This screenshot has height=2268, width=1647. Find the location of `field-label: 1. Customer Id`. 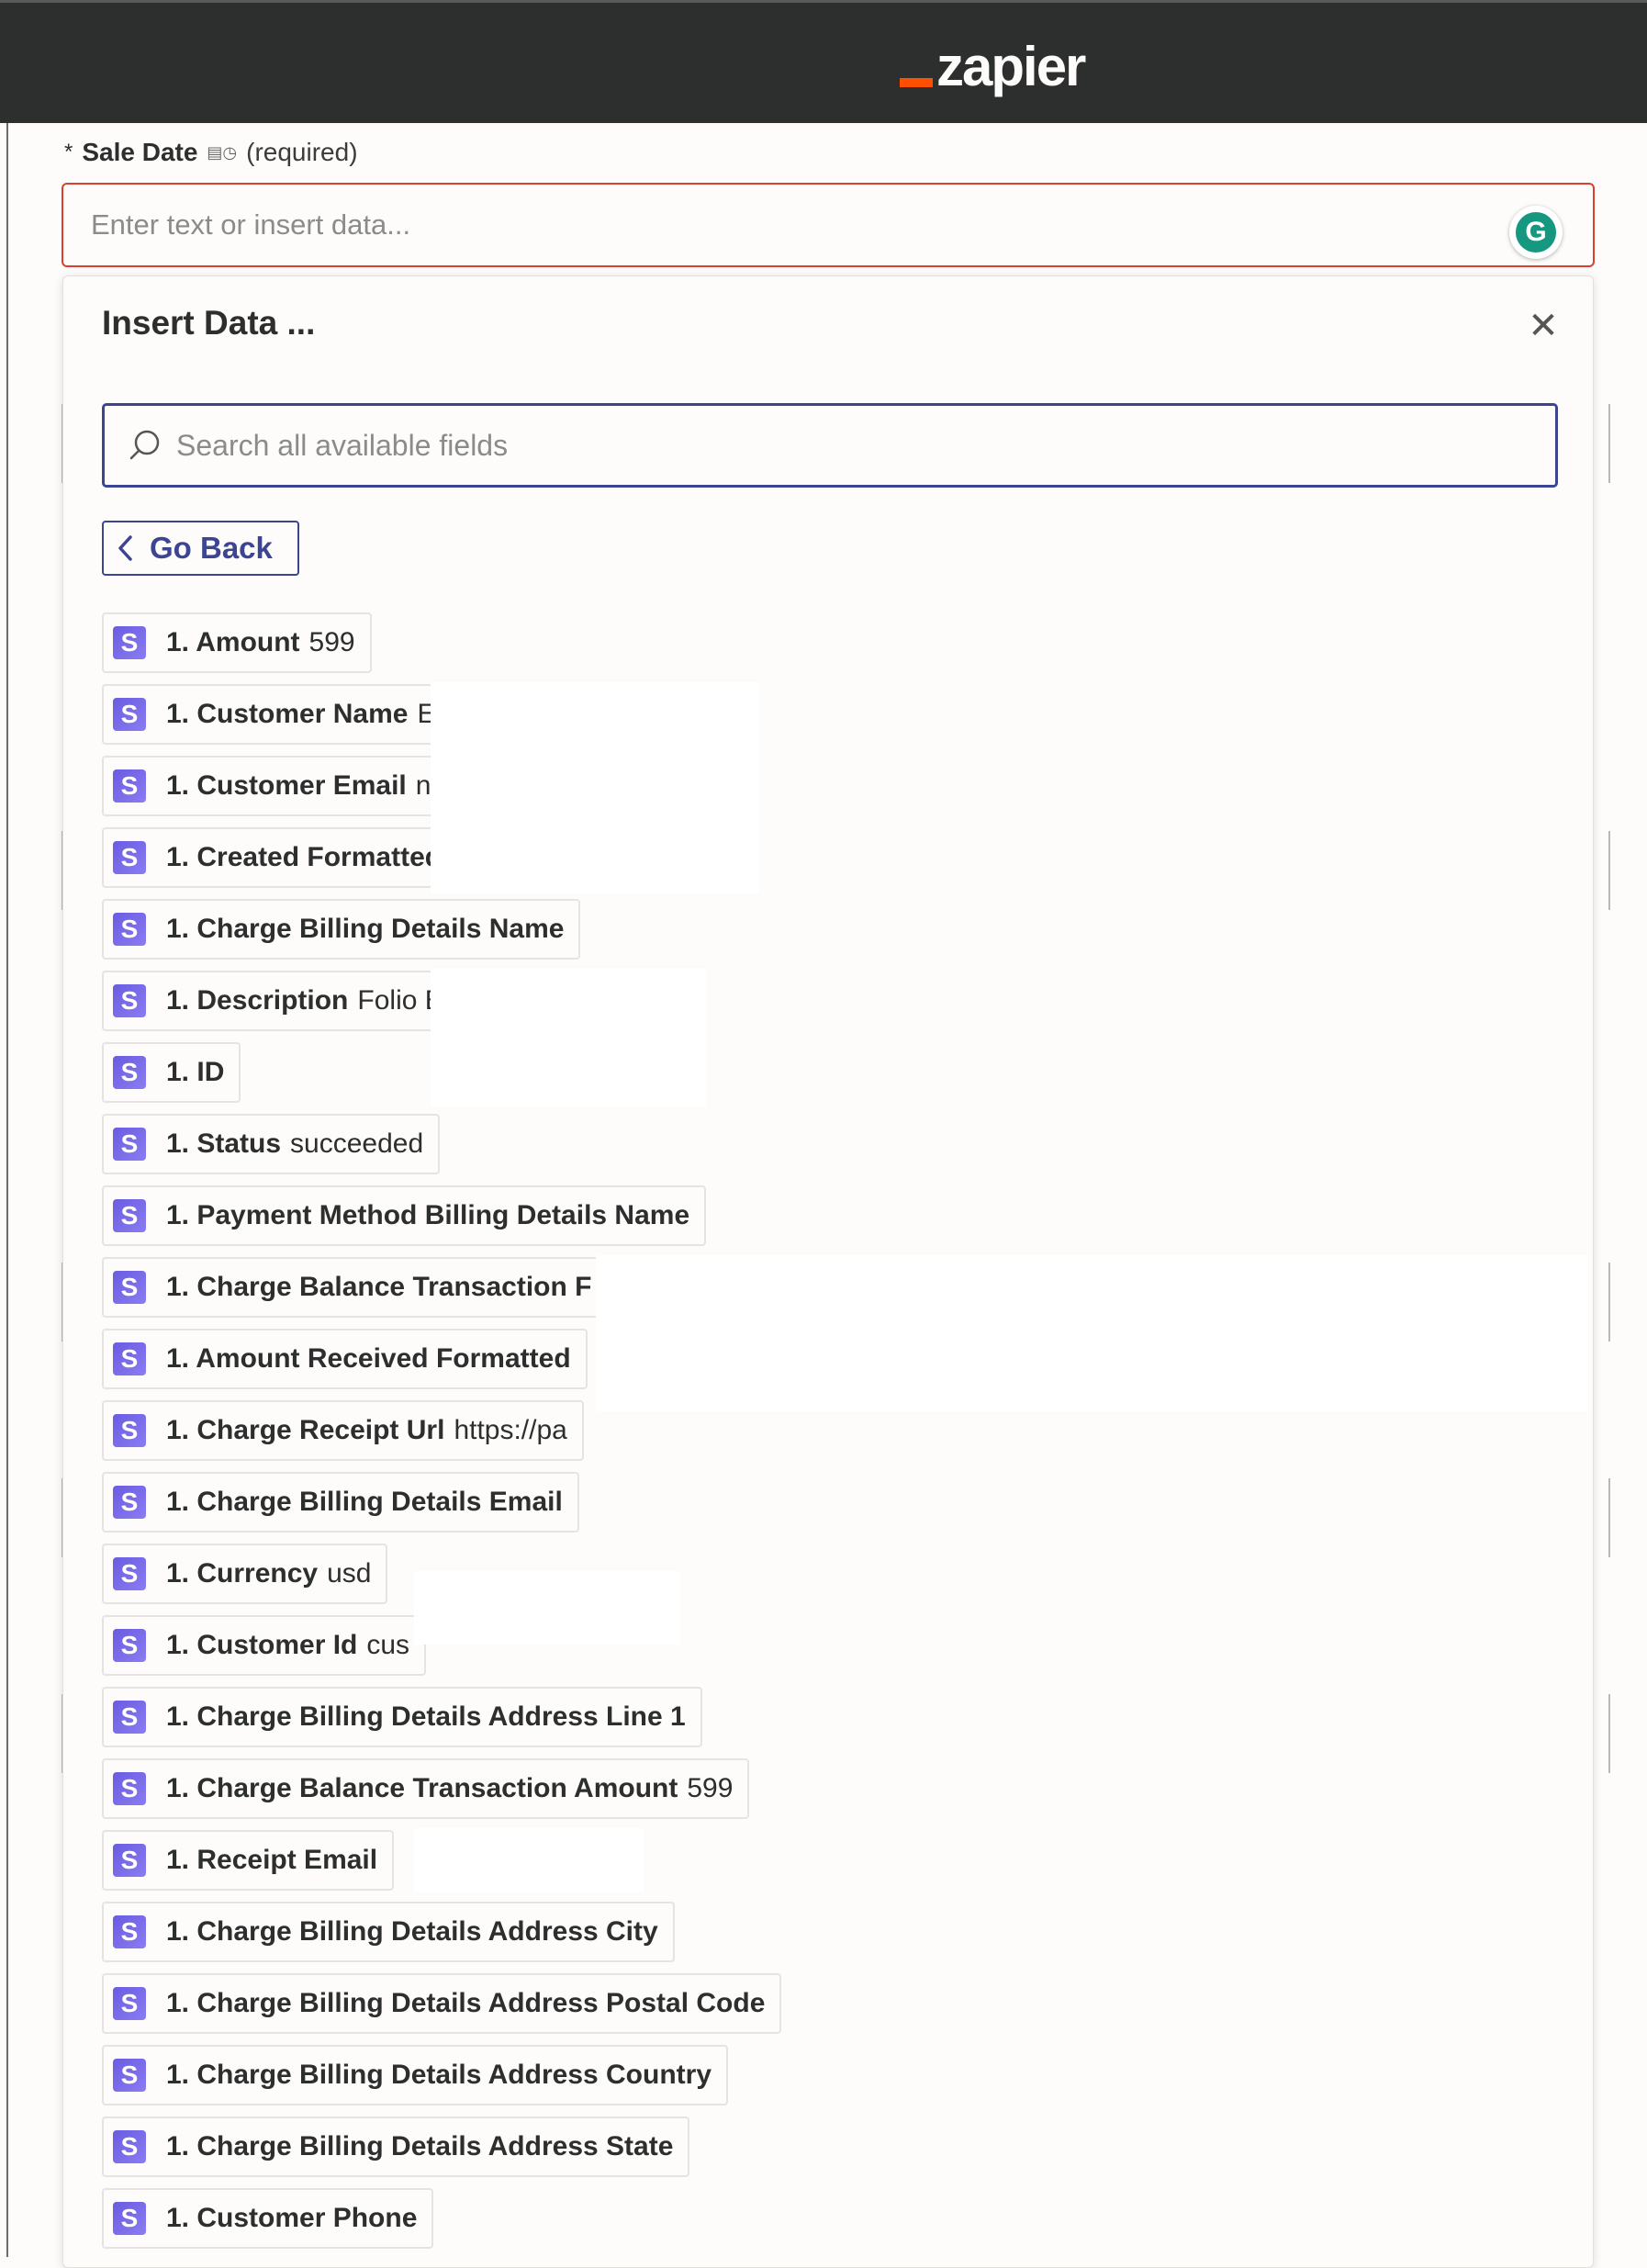

field-label: 1. Customer Id is located at coordinates (262, 1645).